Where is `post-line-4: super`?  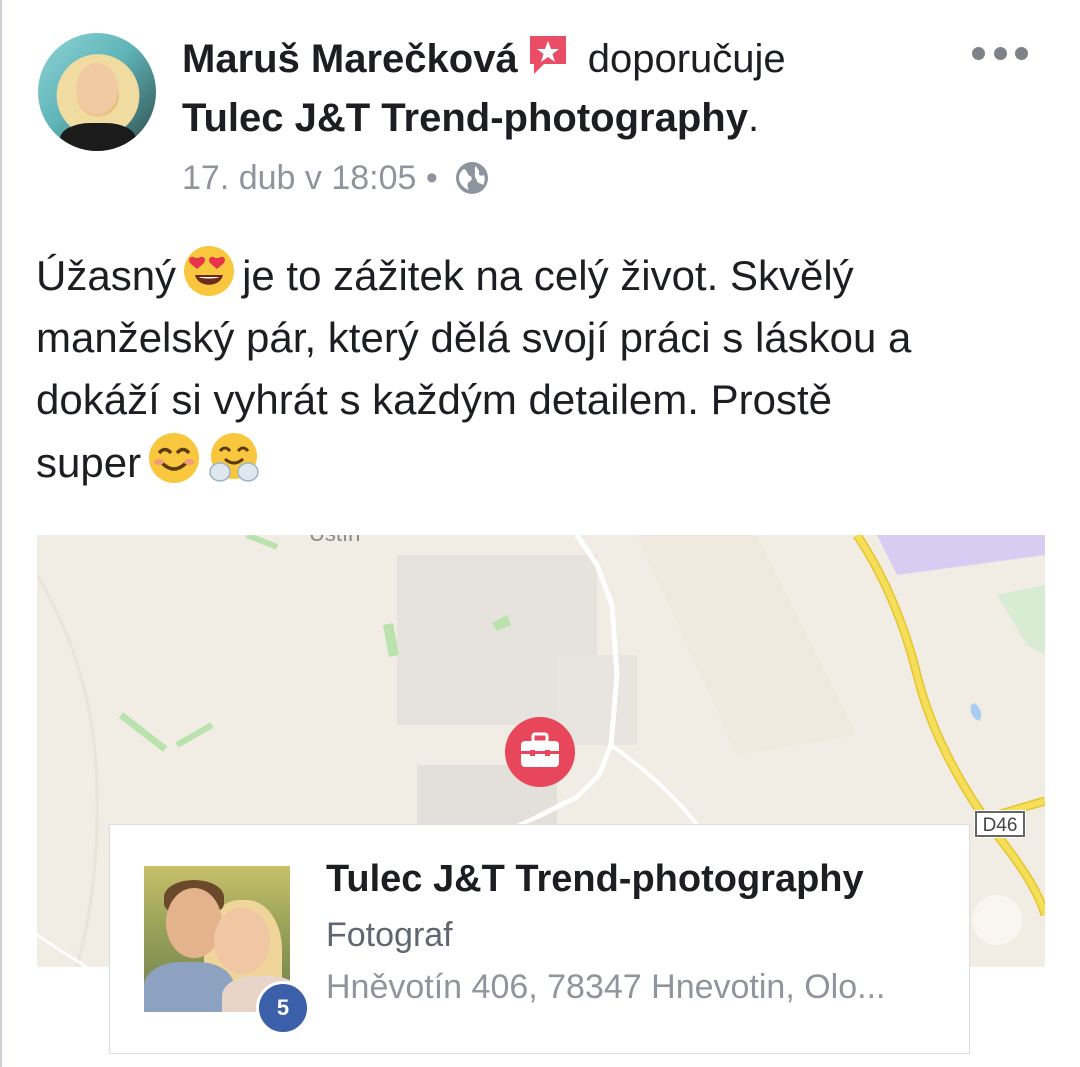 post-line-4: super is located at coordinates (541, 462).